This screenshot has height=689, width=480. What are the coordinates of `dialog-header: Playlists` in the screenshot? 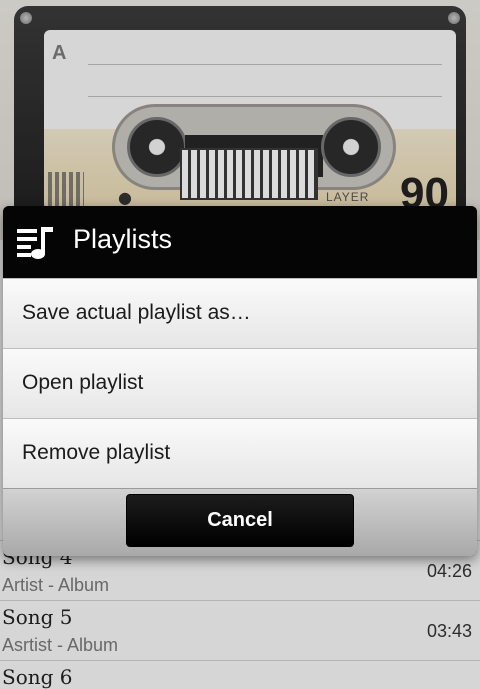 It's located at (240, 242).